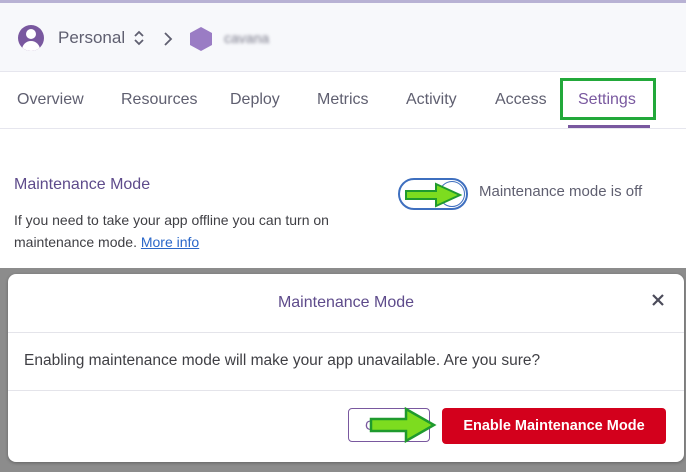 This screenshot has width=686, height=472. I want to click on tab-metrics: Metrics, so click(343, 100).